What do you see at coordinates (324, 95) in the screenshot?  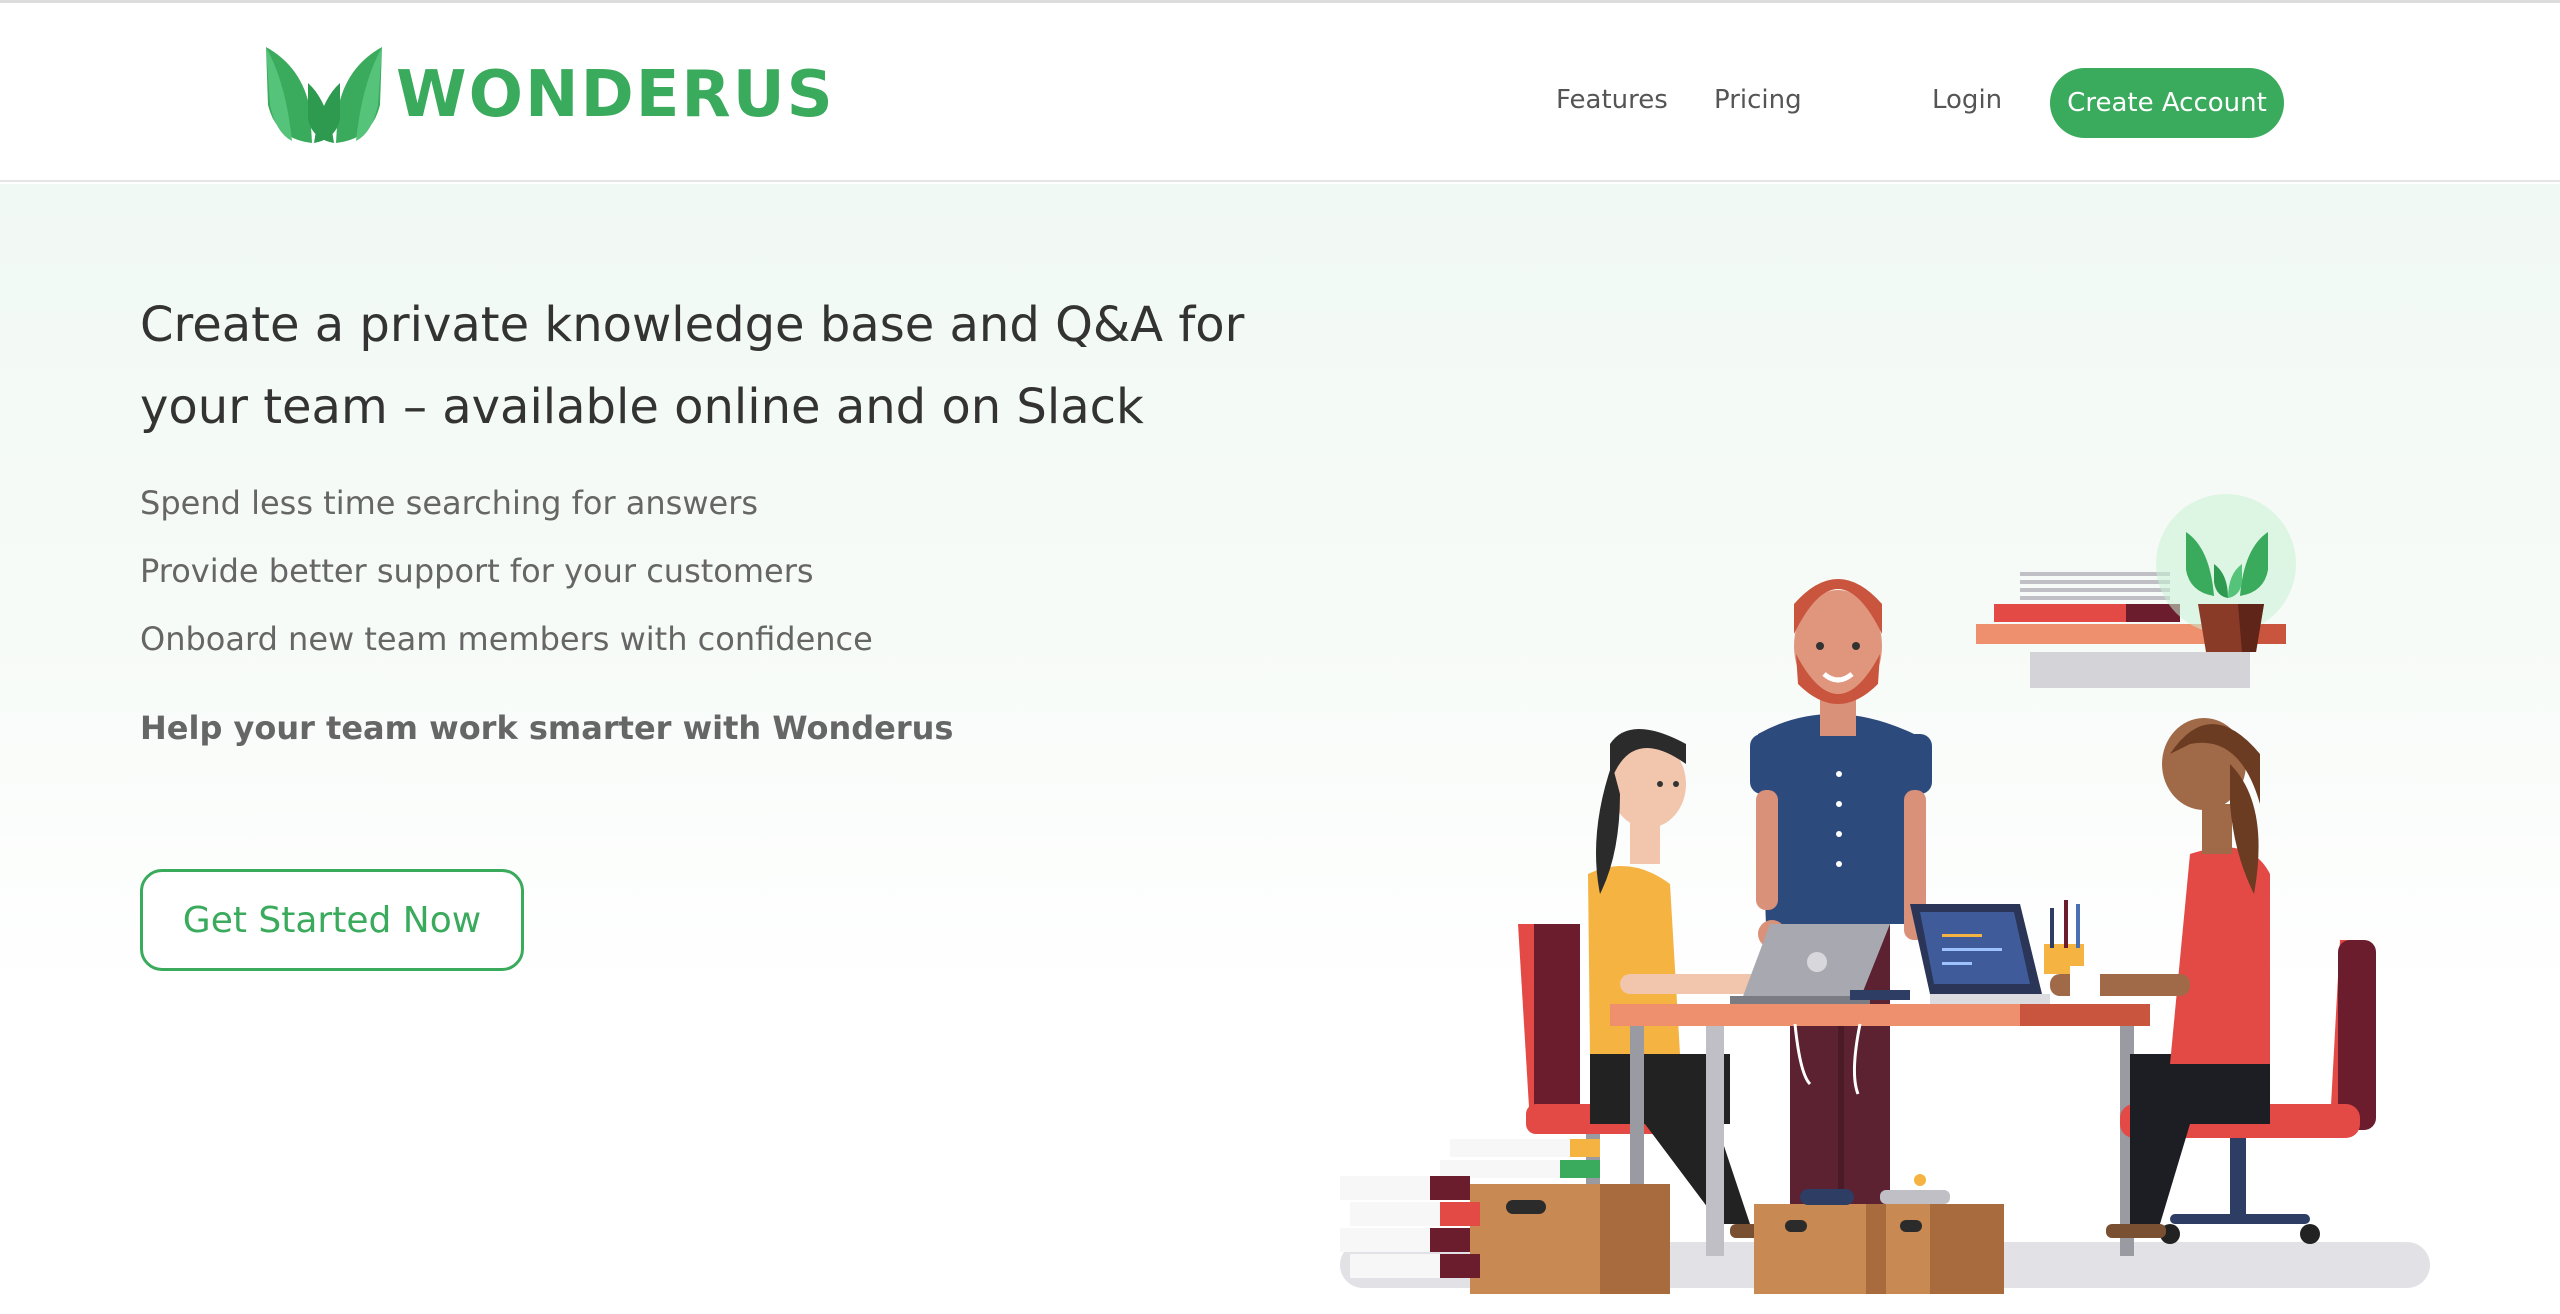 I see `leaf-logo-icon` at bounding box center [324, 95].